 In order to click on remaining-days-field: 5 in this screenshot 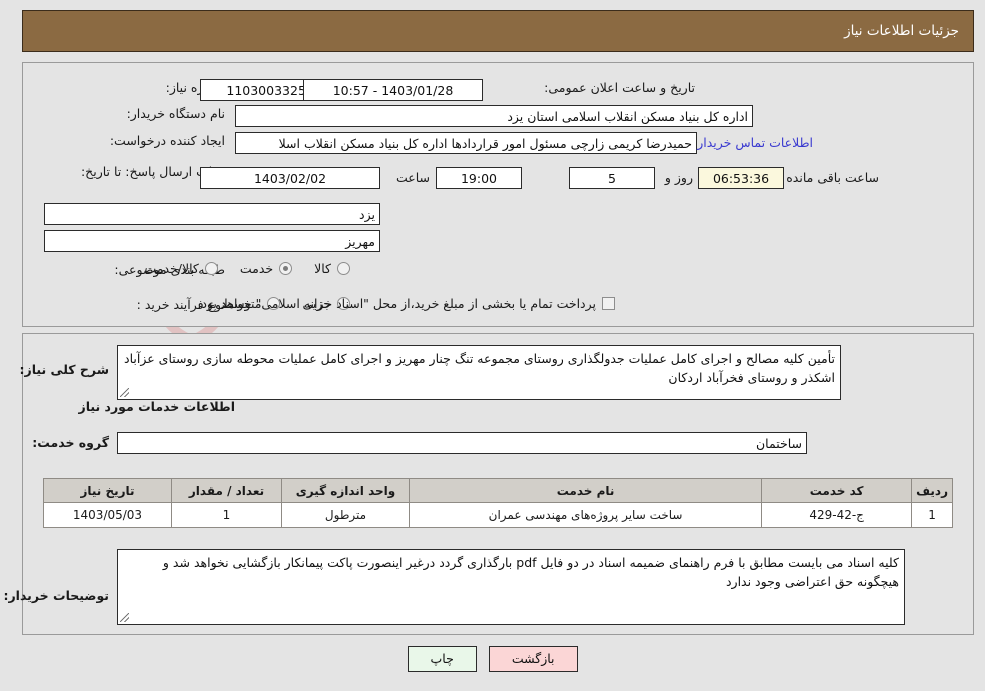, I will do `click(612, 178)`.